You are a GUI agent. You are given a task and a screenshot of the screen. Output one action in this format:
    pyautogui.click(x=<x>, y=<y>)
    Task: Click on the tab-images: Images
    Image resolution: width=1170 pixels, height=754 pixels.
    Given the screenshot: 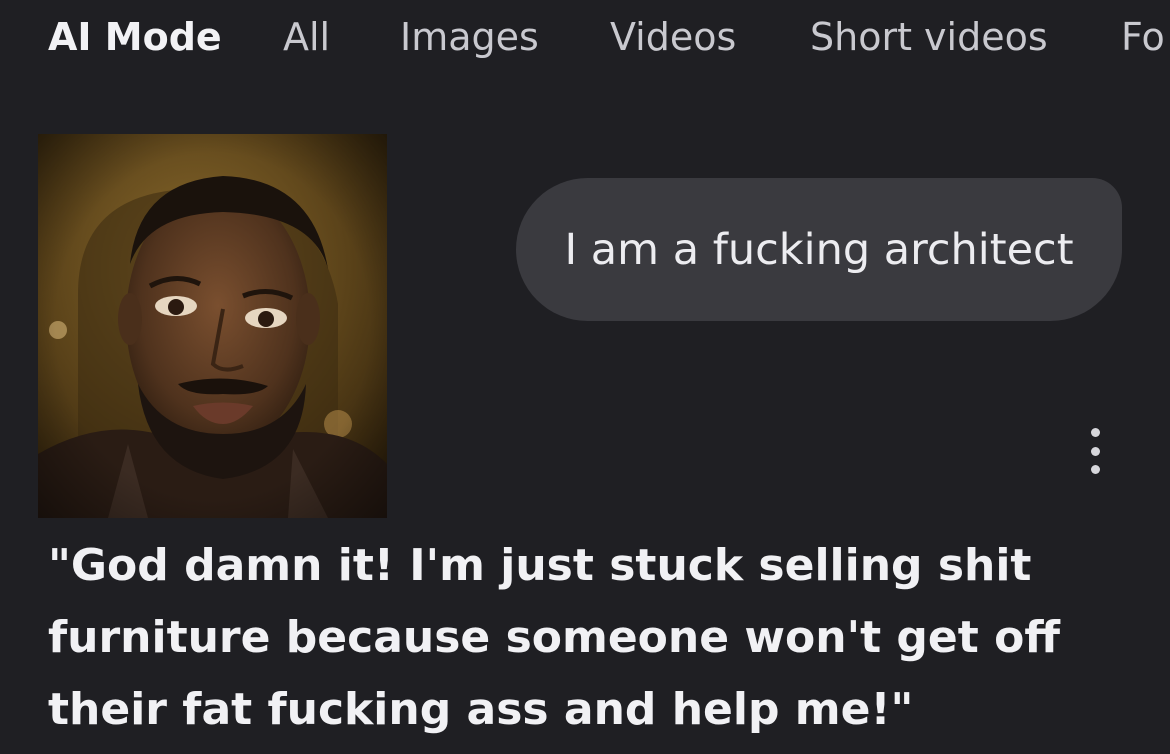 What is the action you would take?
    pyautogui.click(x=469, y=37)
    